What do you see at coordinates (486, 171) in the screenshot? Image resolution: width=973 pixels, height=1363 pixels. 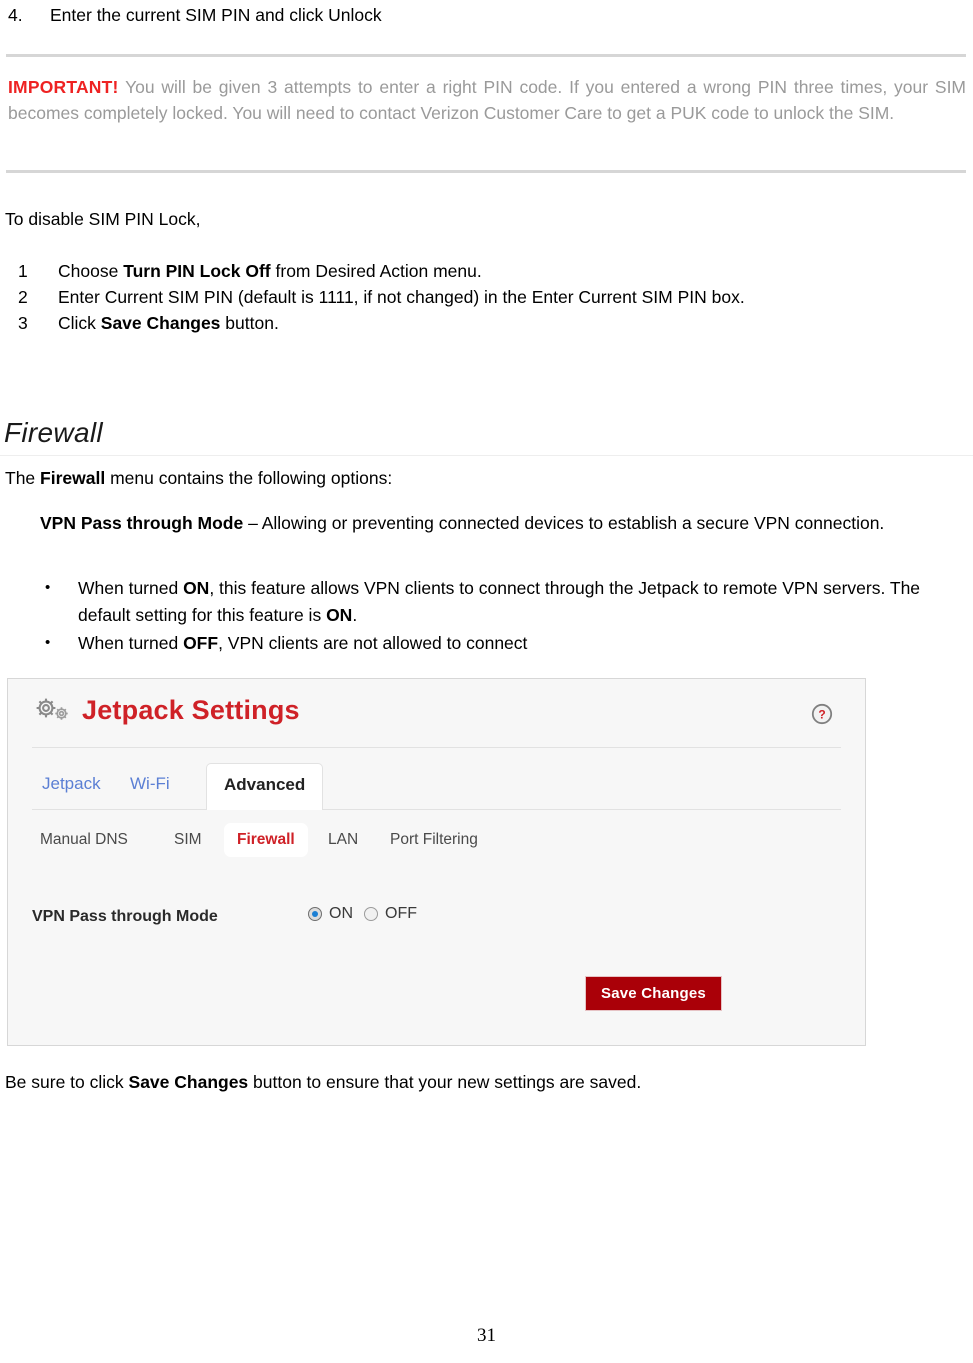 I see `callout-bottom-divider` at bounding box center [486, 171].